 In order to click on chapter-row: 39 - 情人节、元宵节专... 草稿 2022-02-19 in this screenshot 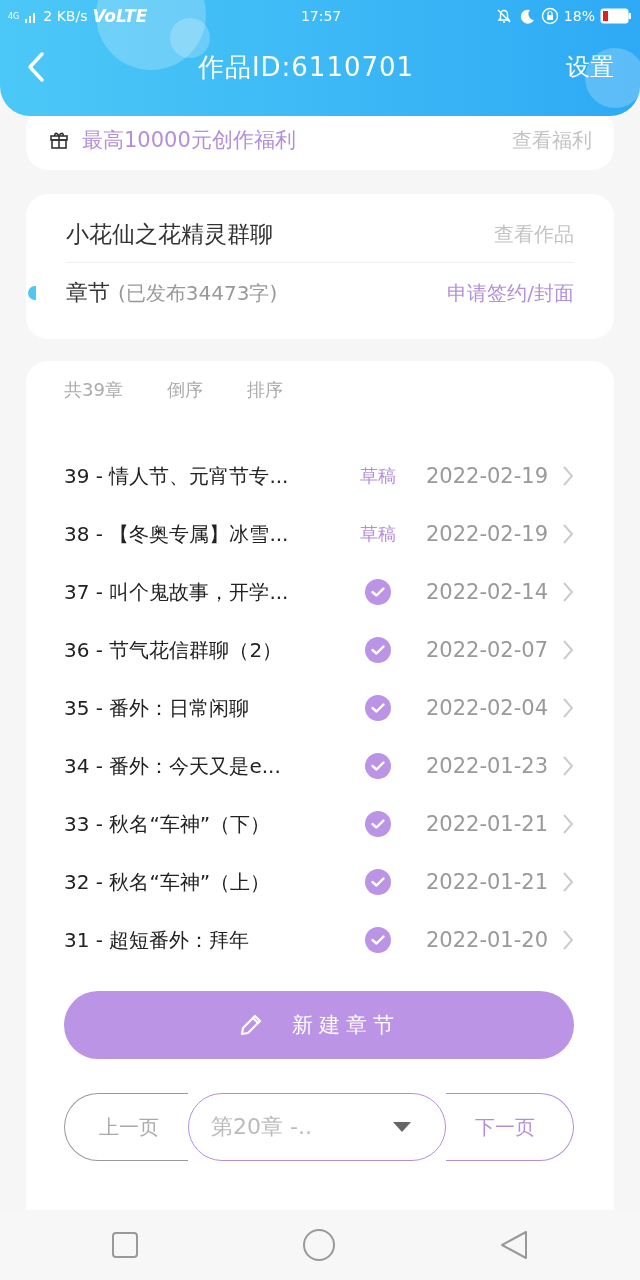, I will do `click(319, 476)`.